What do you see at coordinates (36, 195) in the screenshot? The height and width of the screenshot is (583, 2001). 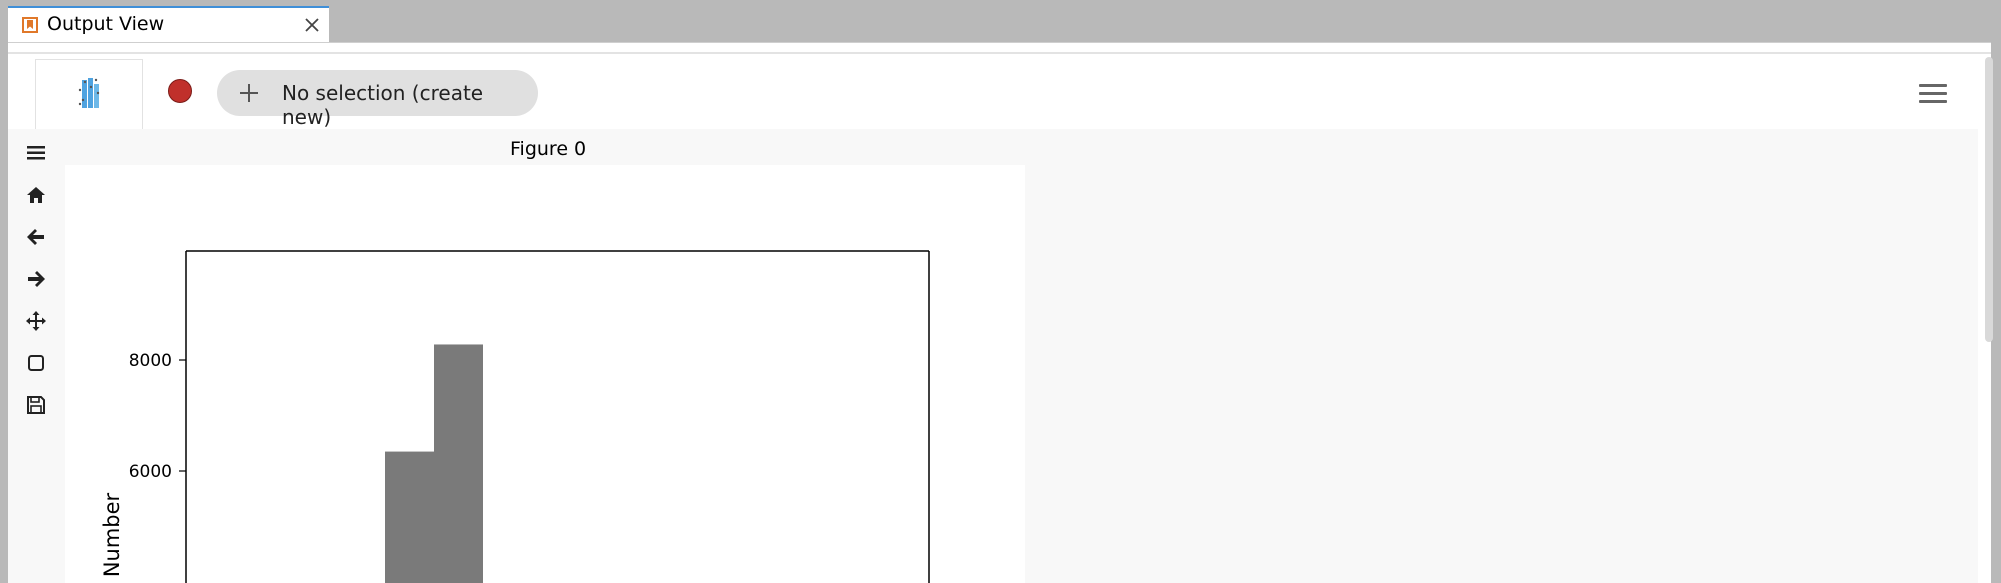 I see `home-icon` at bounding box center [36, 195].